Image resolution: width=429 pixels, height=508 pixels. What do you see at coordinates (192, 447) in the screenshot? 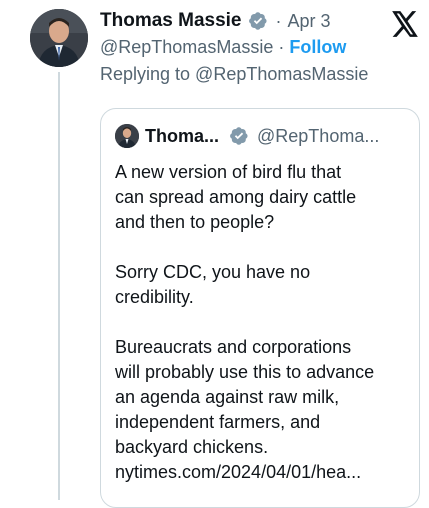
I see `quoted-text-line: backyard chickens.` at bounding box center [192, 447].